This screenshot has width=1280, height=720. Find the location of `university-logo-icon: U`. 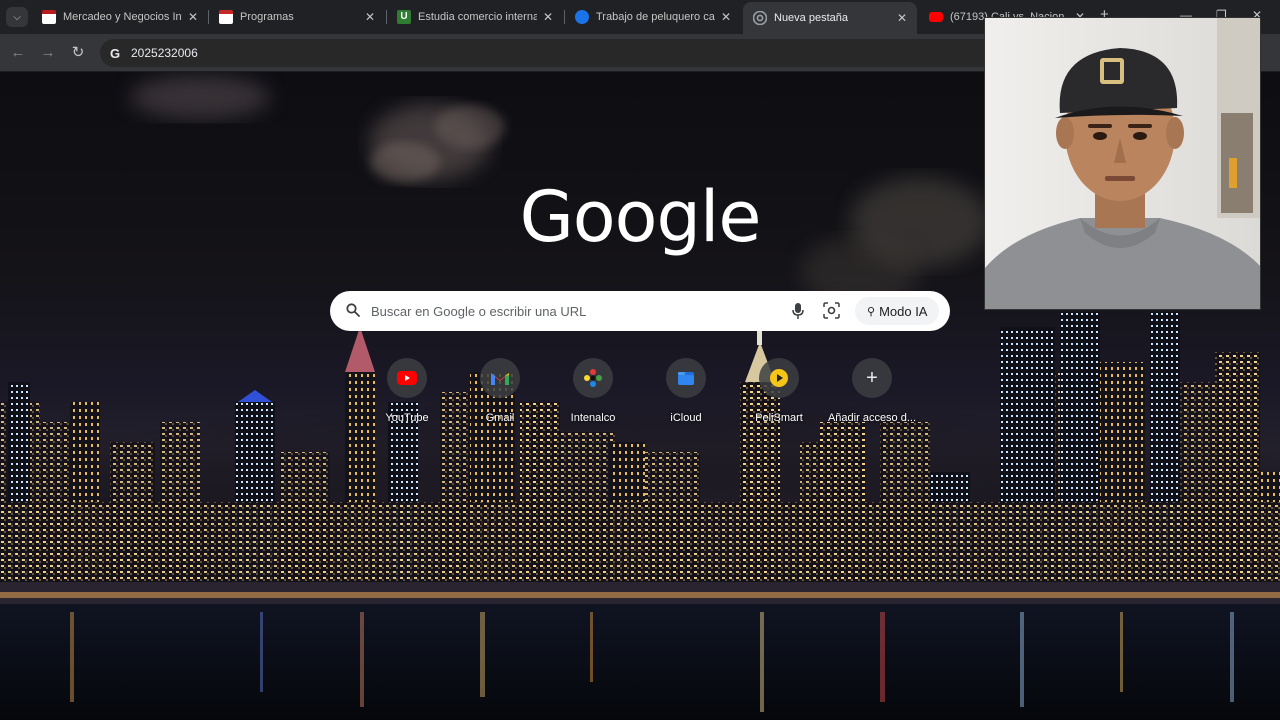

university-logo-icon: U is located at coordinates (404, 17).